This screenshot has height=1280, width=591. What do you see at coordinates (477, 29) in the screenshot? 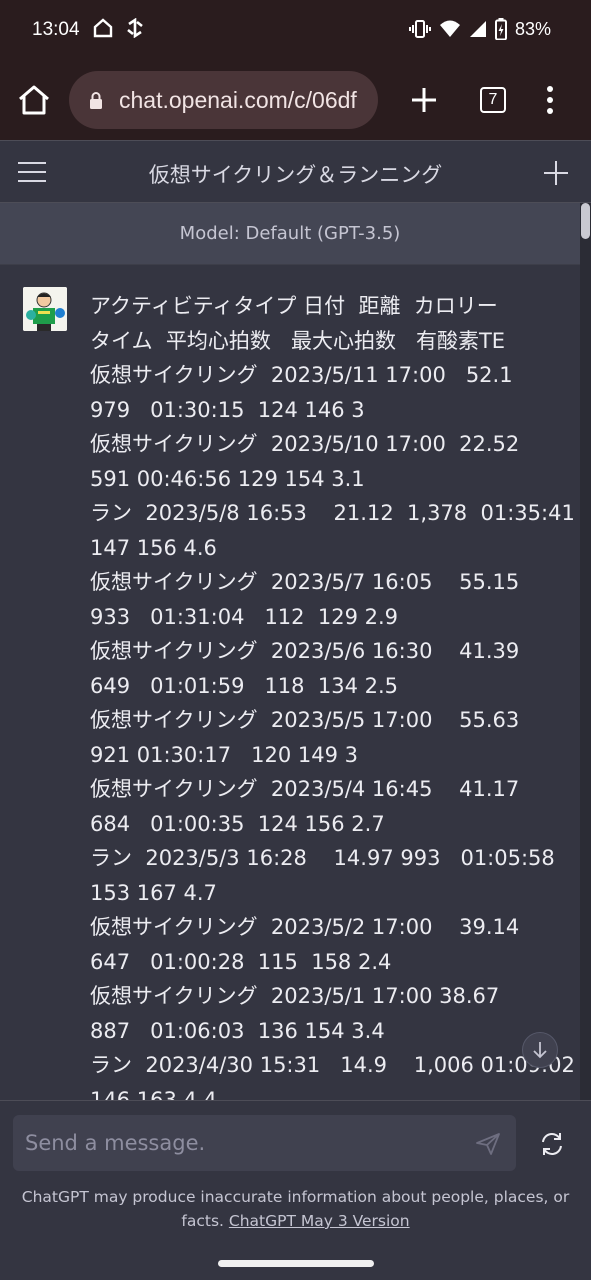
I see `signal-icon` at bounding box center [477, 29].